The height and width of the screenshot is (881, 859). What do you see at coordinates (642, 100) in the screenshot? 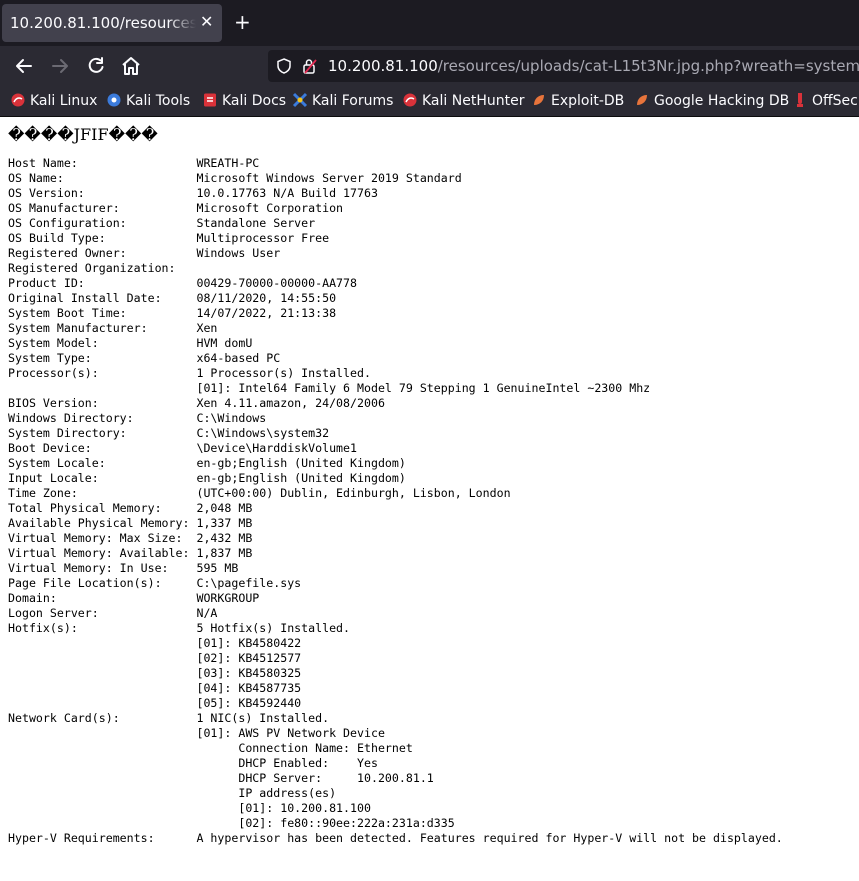
I see `ghdb-icon` at bounding box center [642, 100].